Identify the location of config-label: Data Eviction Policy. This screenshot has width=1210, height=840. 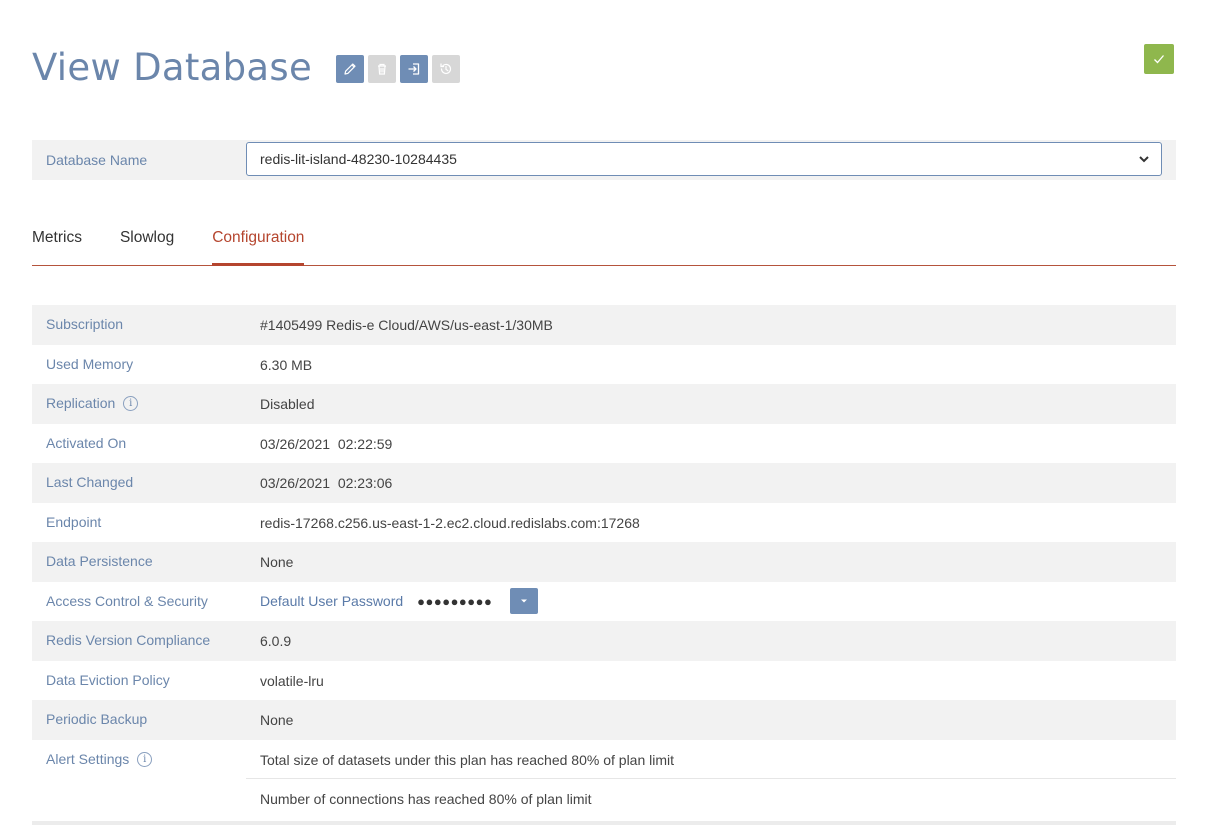
(108, 679).